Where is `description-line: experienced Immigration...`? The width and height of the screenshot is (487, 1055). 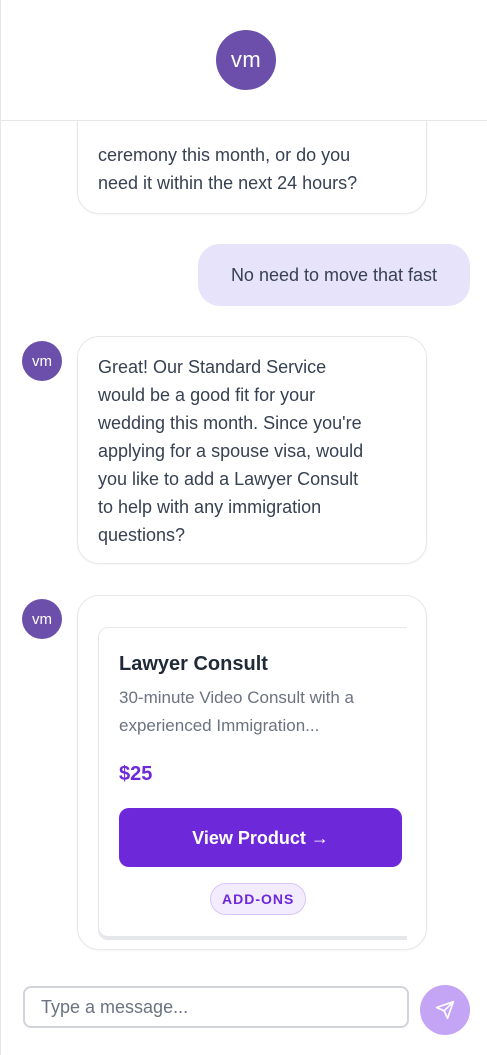 description-line: experienced Immigration... is located at coordinates (219, 725).